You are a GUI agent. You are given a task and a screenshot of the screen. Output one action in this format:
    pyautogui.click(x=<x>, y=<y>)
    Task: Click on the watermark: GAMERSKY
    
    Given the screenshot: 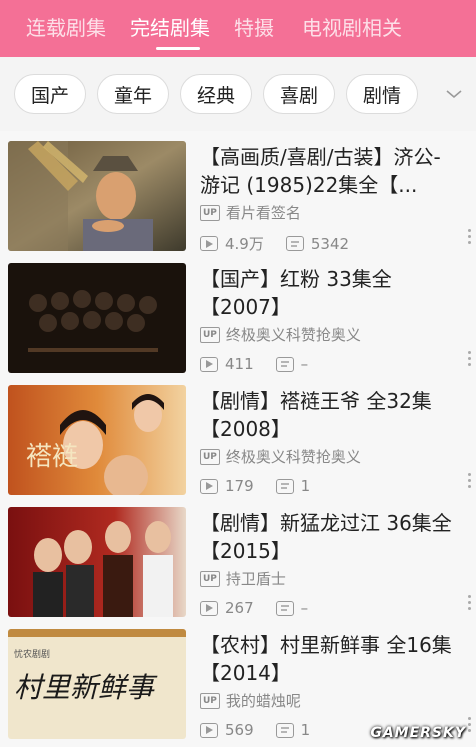 What is the action you would take?
    pyautogui.click(x=418, y=733)
    